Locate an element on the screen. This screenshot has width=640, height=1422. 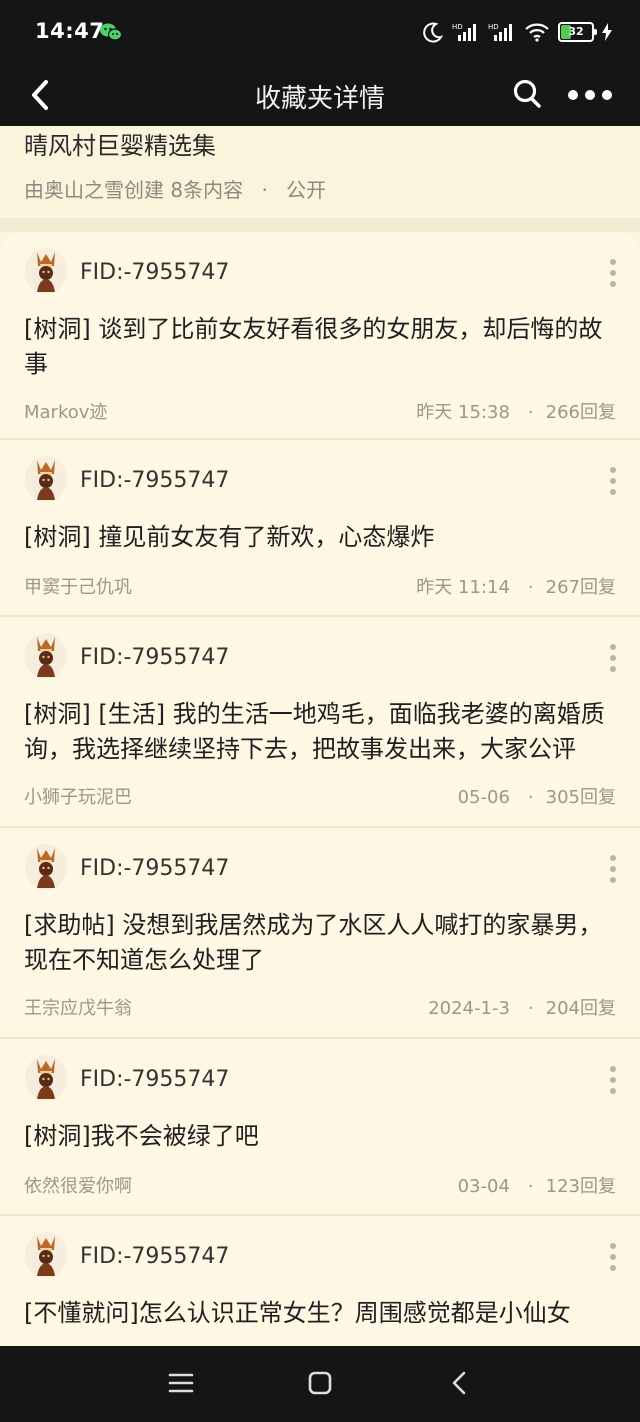
nav-bar: 收藏夹详情 is located at coordinates (320, 95).